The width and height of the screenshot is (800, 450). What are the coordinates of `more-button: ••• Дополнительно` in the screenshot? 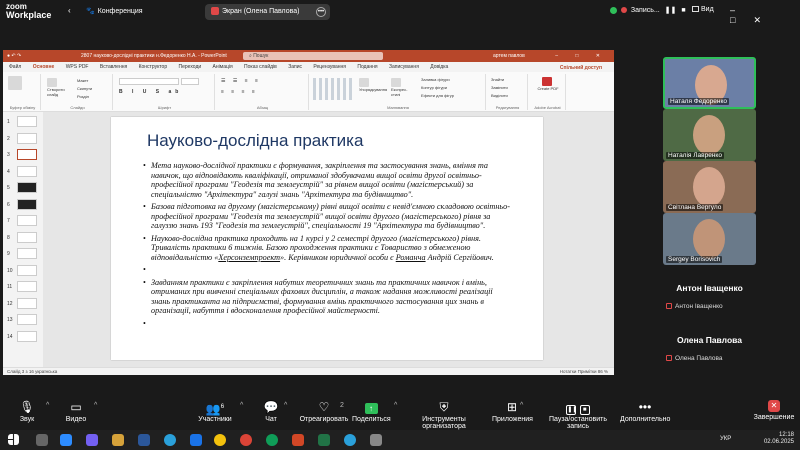 It's located at (645, 411).